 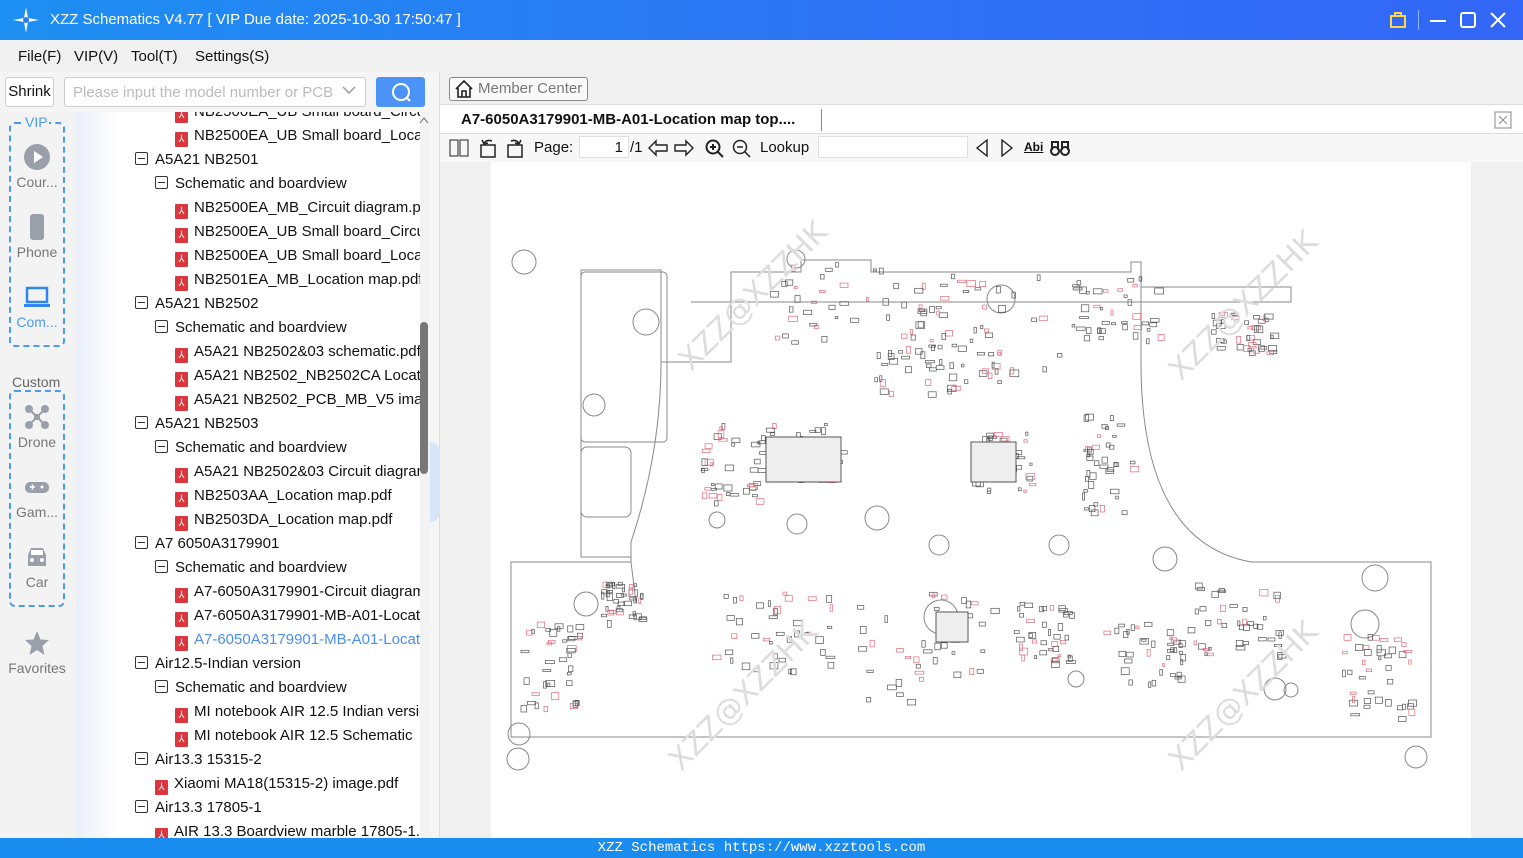 I want to click on minimize-icon, so click(x=1438, y=20).